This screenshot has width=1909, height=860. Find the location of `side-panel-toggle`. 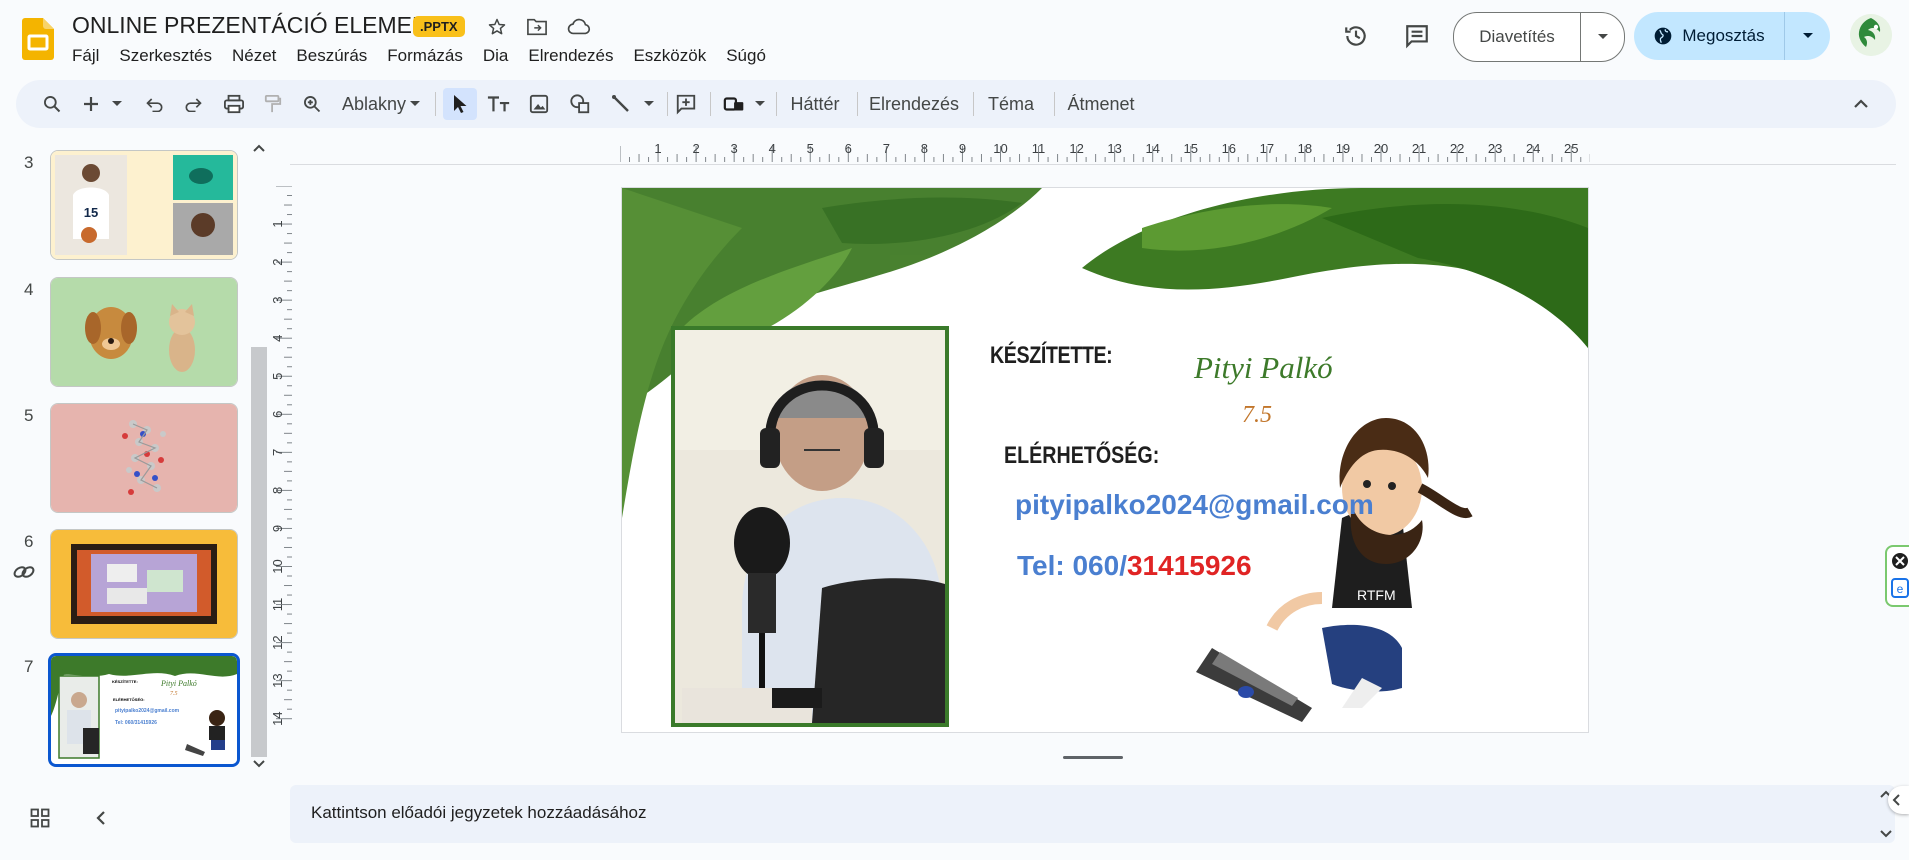

side-panel-toggle is located at coordinates (1898, 800).